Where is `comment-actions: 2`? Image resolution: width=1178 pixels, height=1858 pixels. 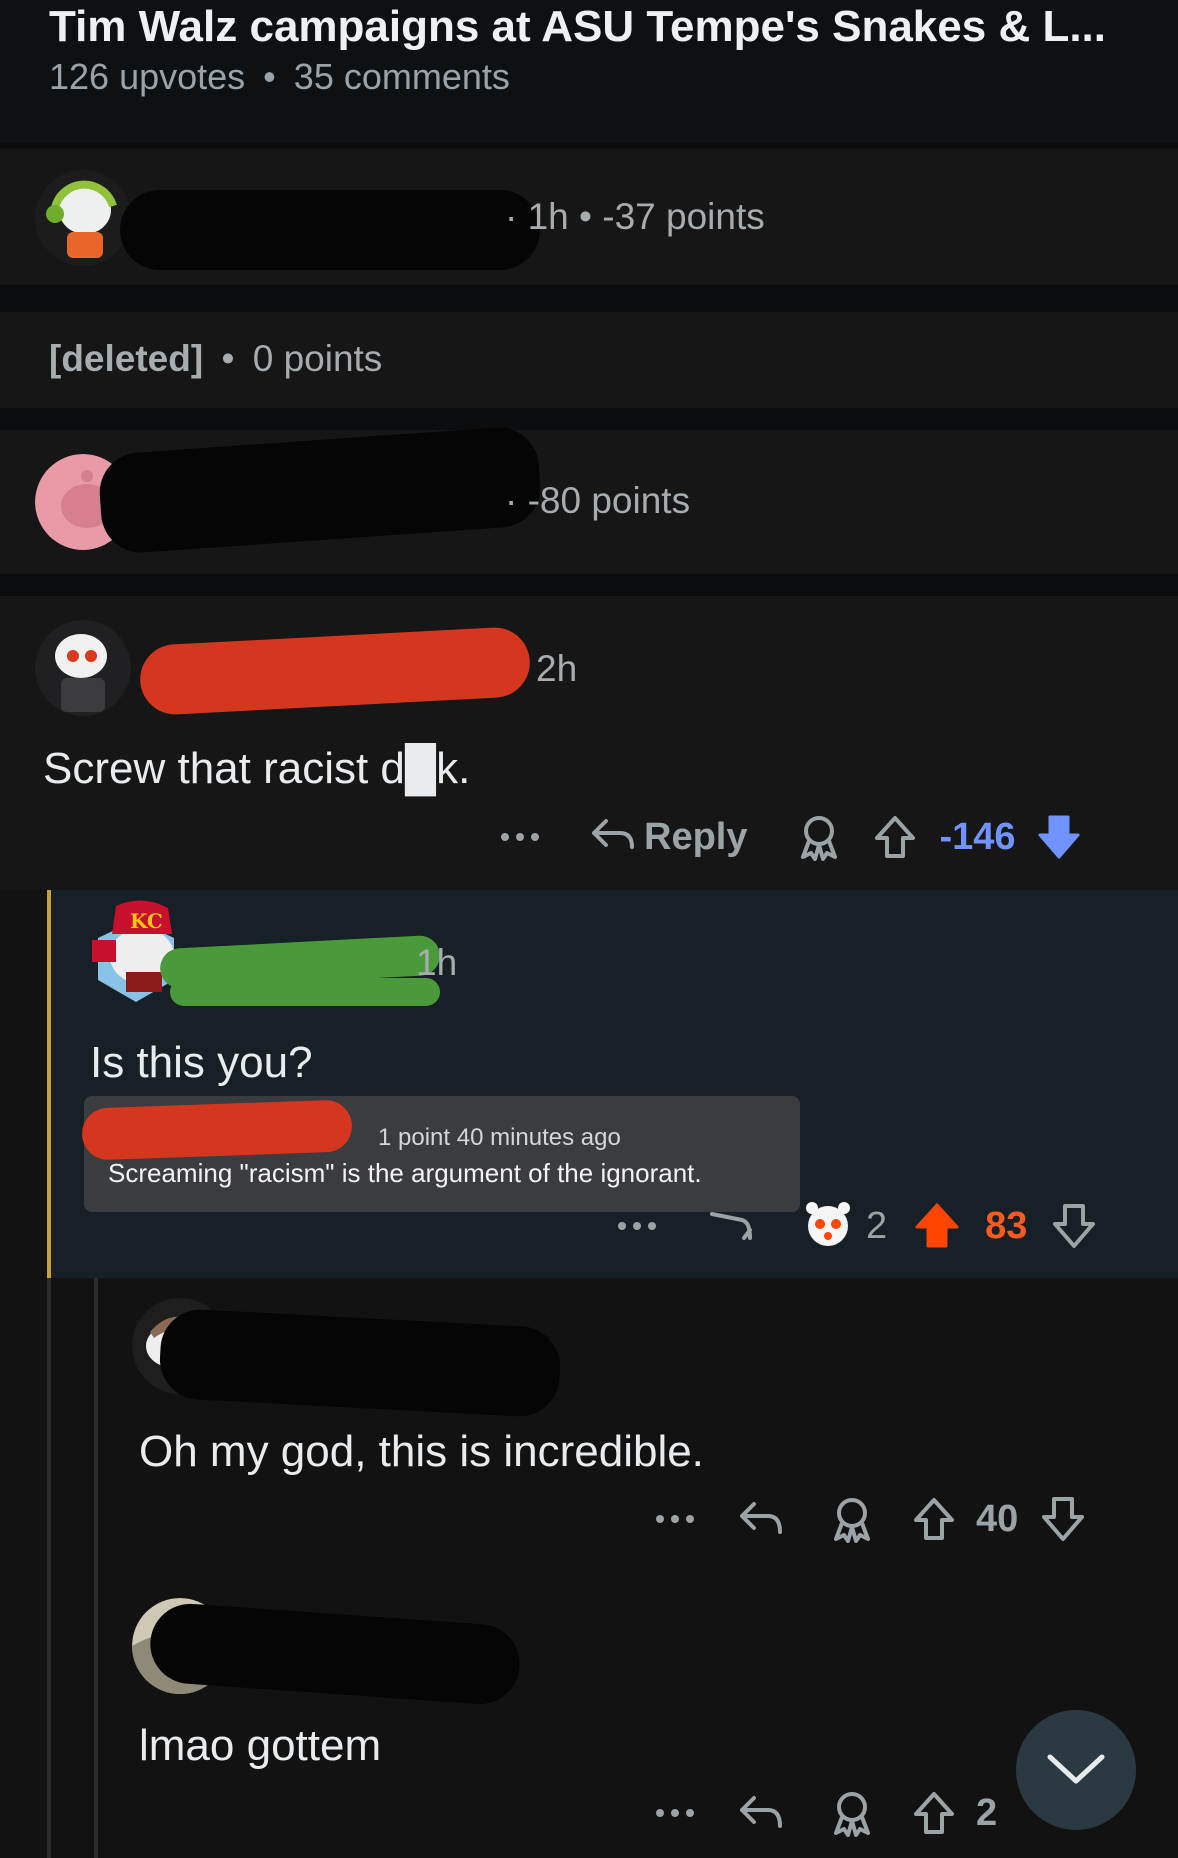 comment-actions: 2 is located at coordinates (825, 1813).